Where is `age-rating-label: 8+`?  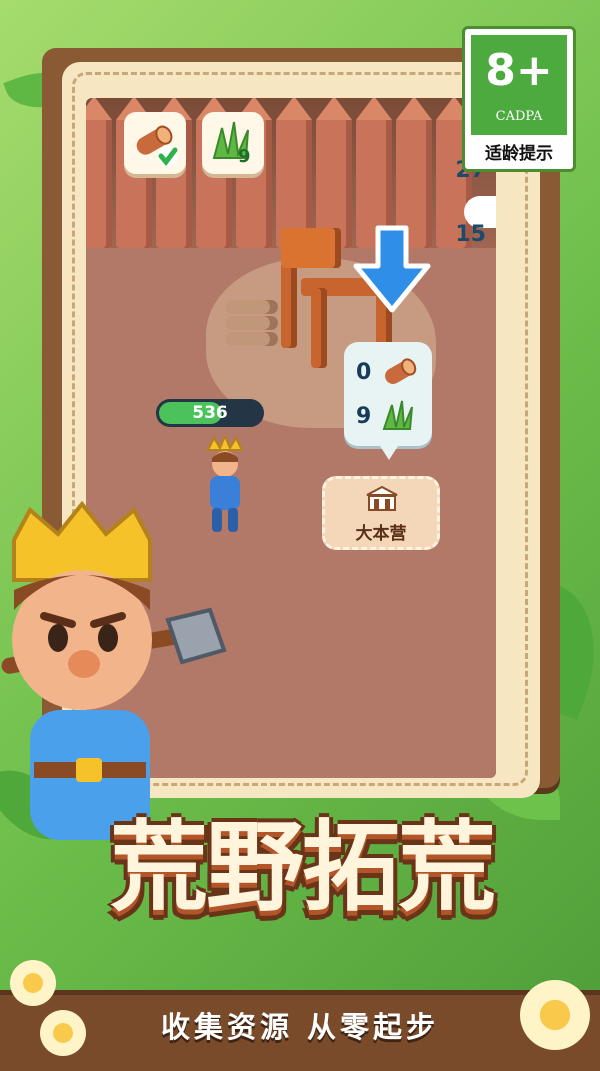
age-rating-label: 8+ is located at coordinates (519, 70).